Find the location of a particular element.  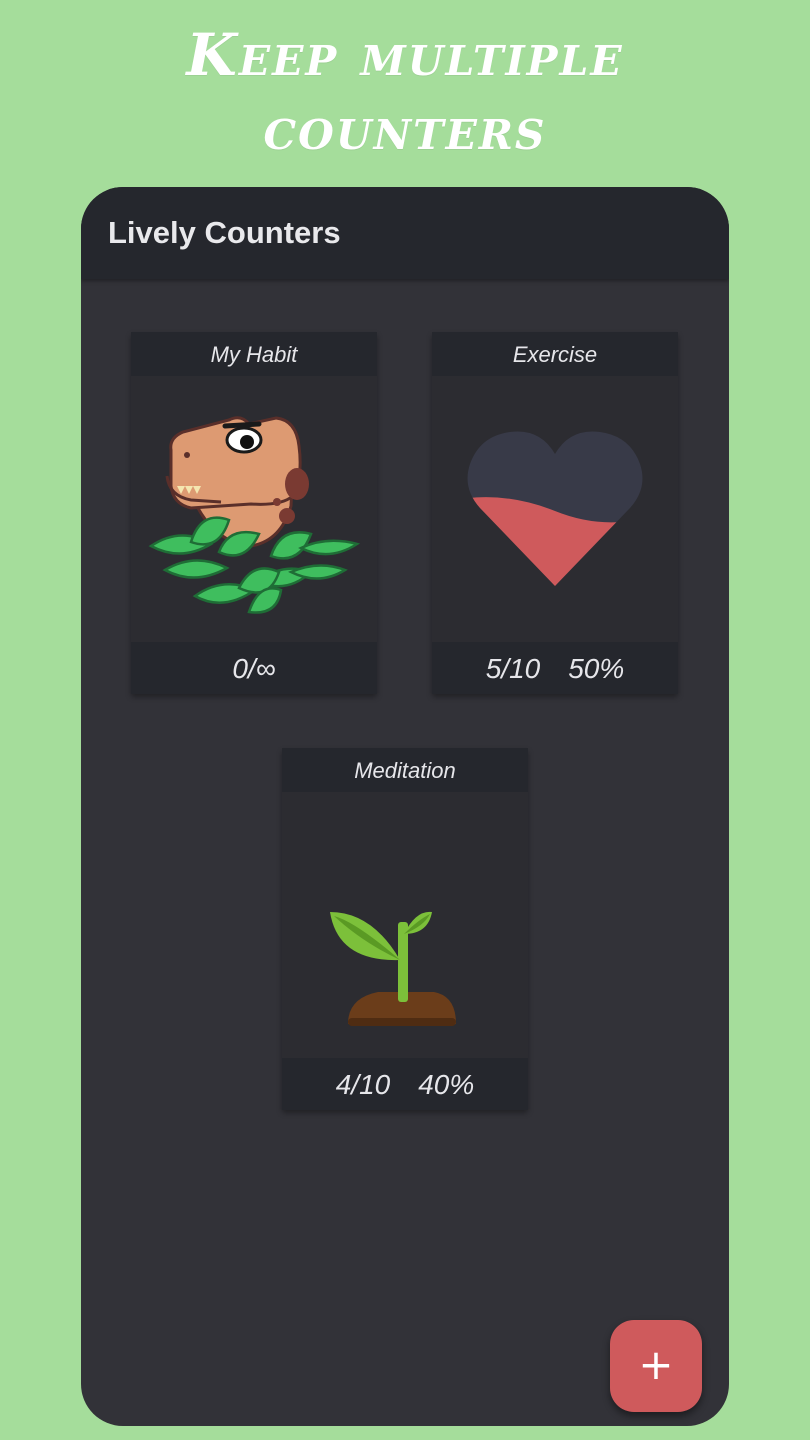

counter-count: 0/∞ is located at coordinates (254, 668).